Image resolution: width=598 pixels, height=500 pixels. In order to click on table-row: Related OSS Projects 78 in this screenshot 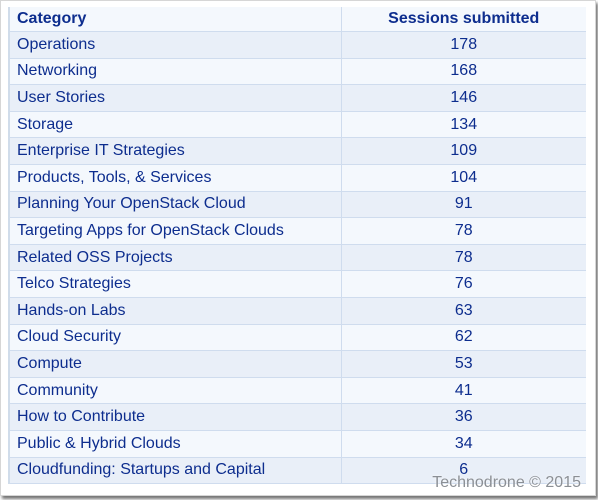, I will do `click(297, 258)`.